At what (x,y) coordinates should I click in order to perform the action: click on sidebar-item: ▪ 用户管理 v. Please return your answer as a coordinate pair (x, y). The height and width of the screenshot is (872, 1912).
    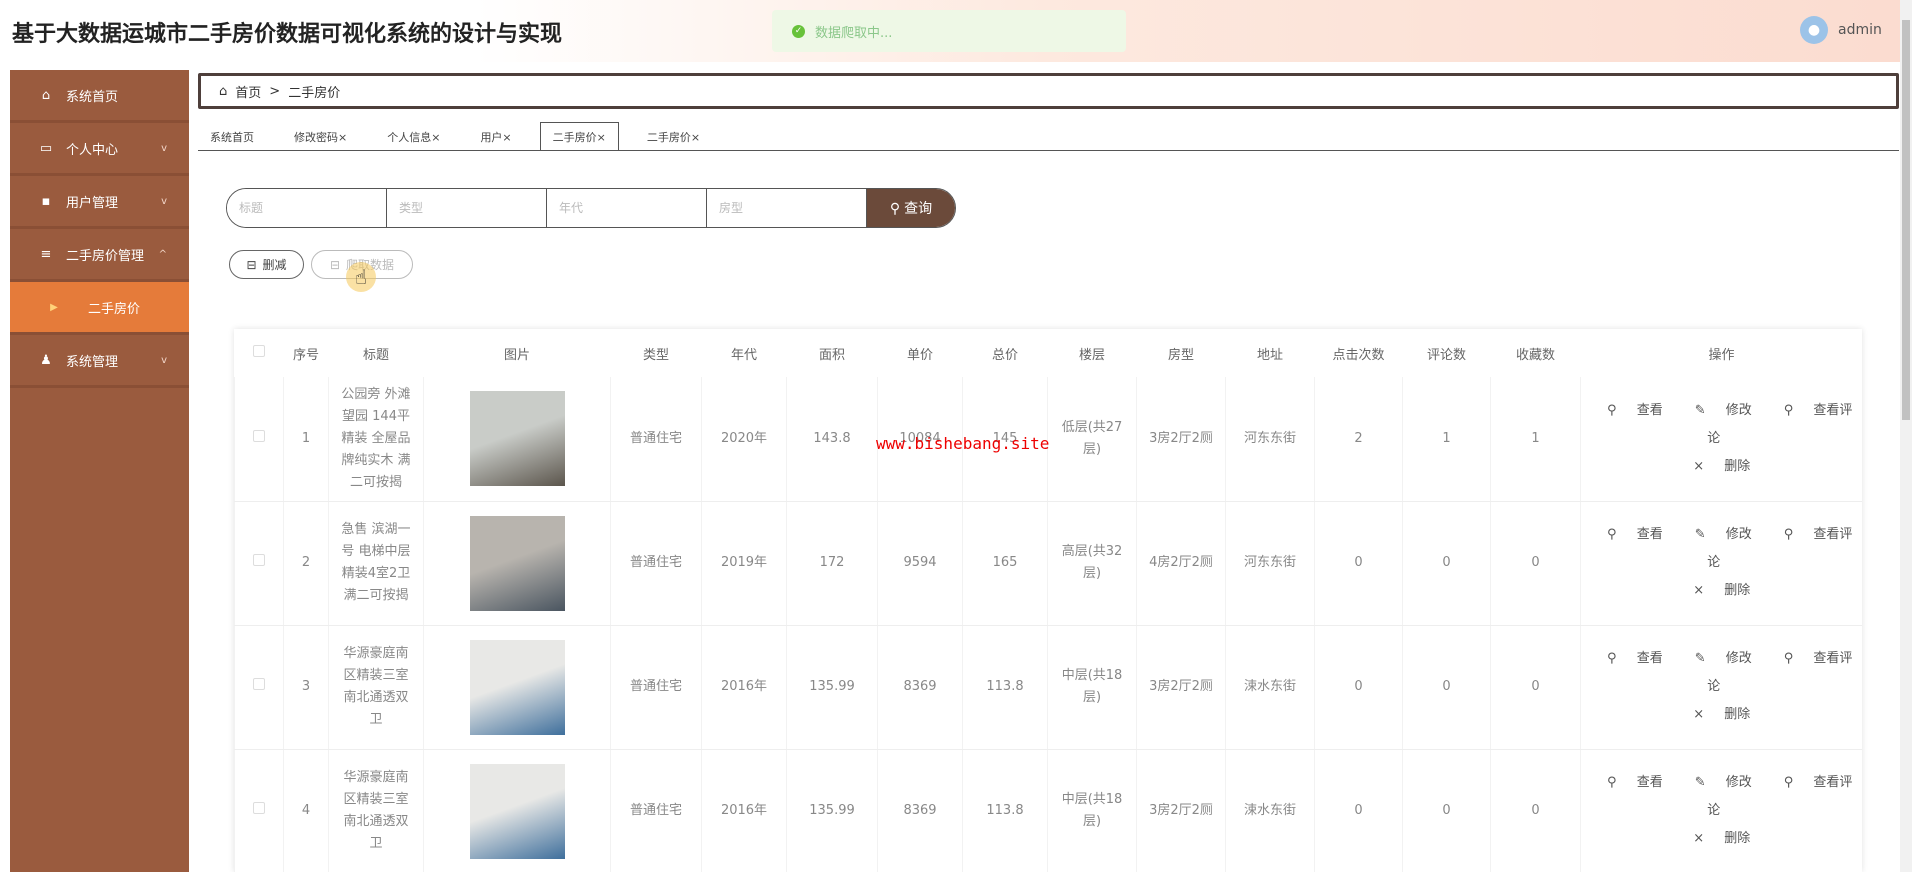
    Looking at the image, I should click on (99, 202).